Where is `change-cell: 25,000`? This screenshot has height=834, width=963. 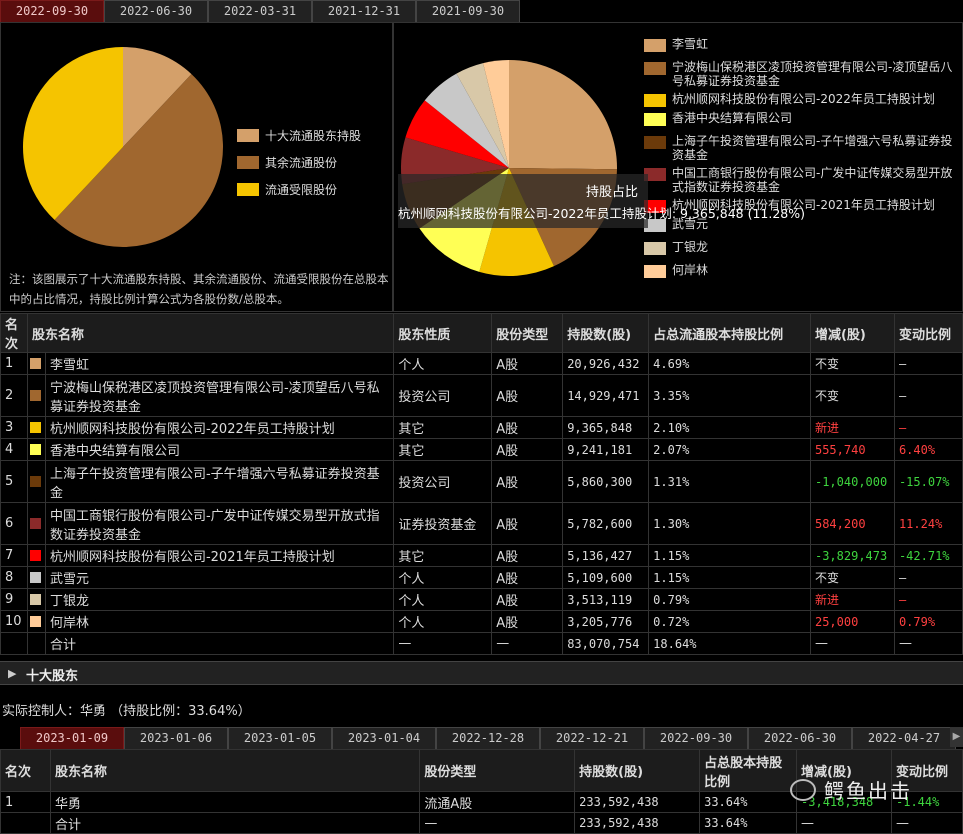 change-cell: 25,000 is located at coordinates (852, 621).